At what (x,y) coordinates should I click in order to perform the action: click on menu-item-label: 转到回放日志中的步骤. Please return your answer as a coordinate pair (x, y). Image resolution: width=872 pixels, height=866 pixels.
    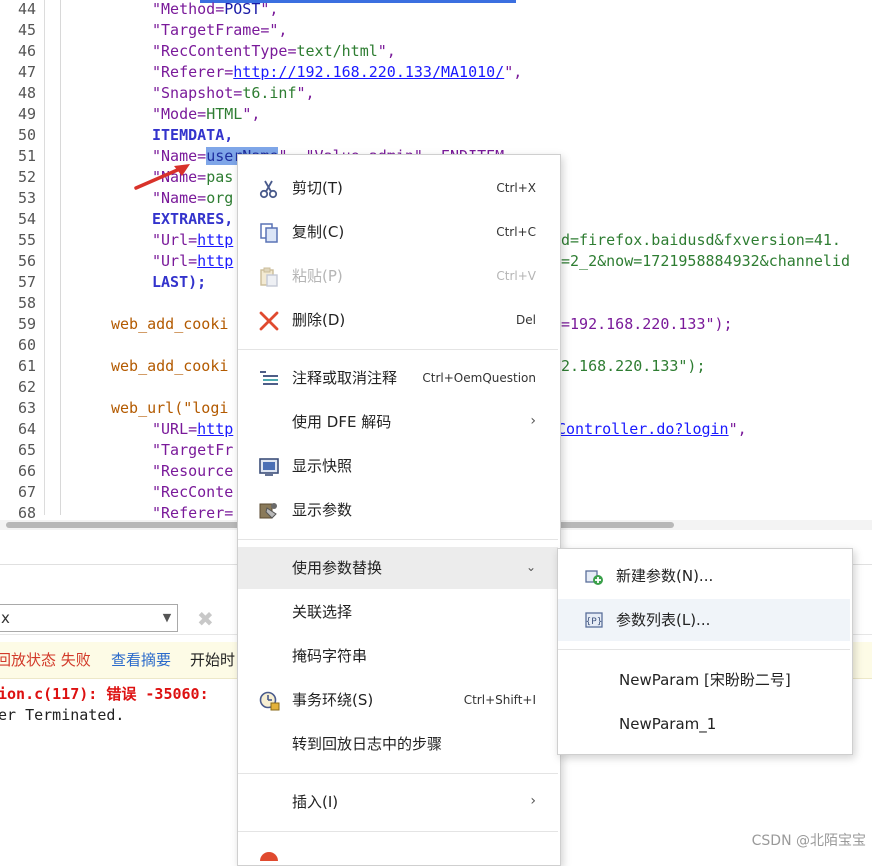
    Looking at the image, I should click on (367, 744).